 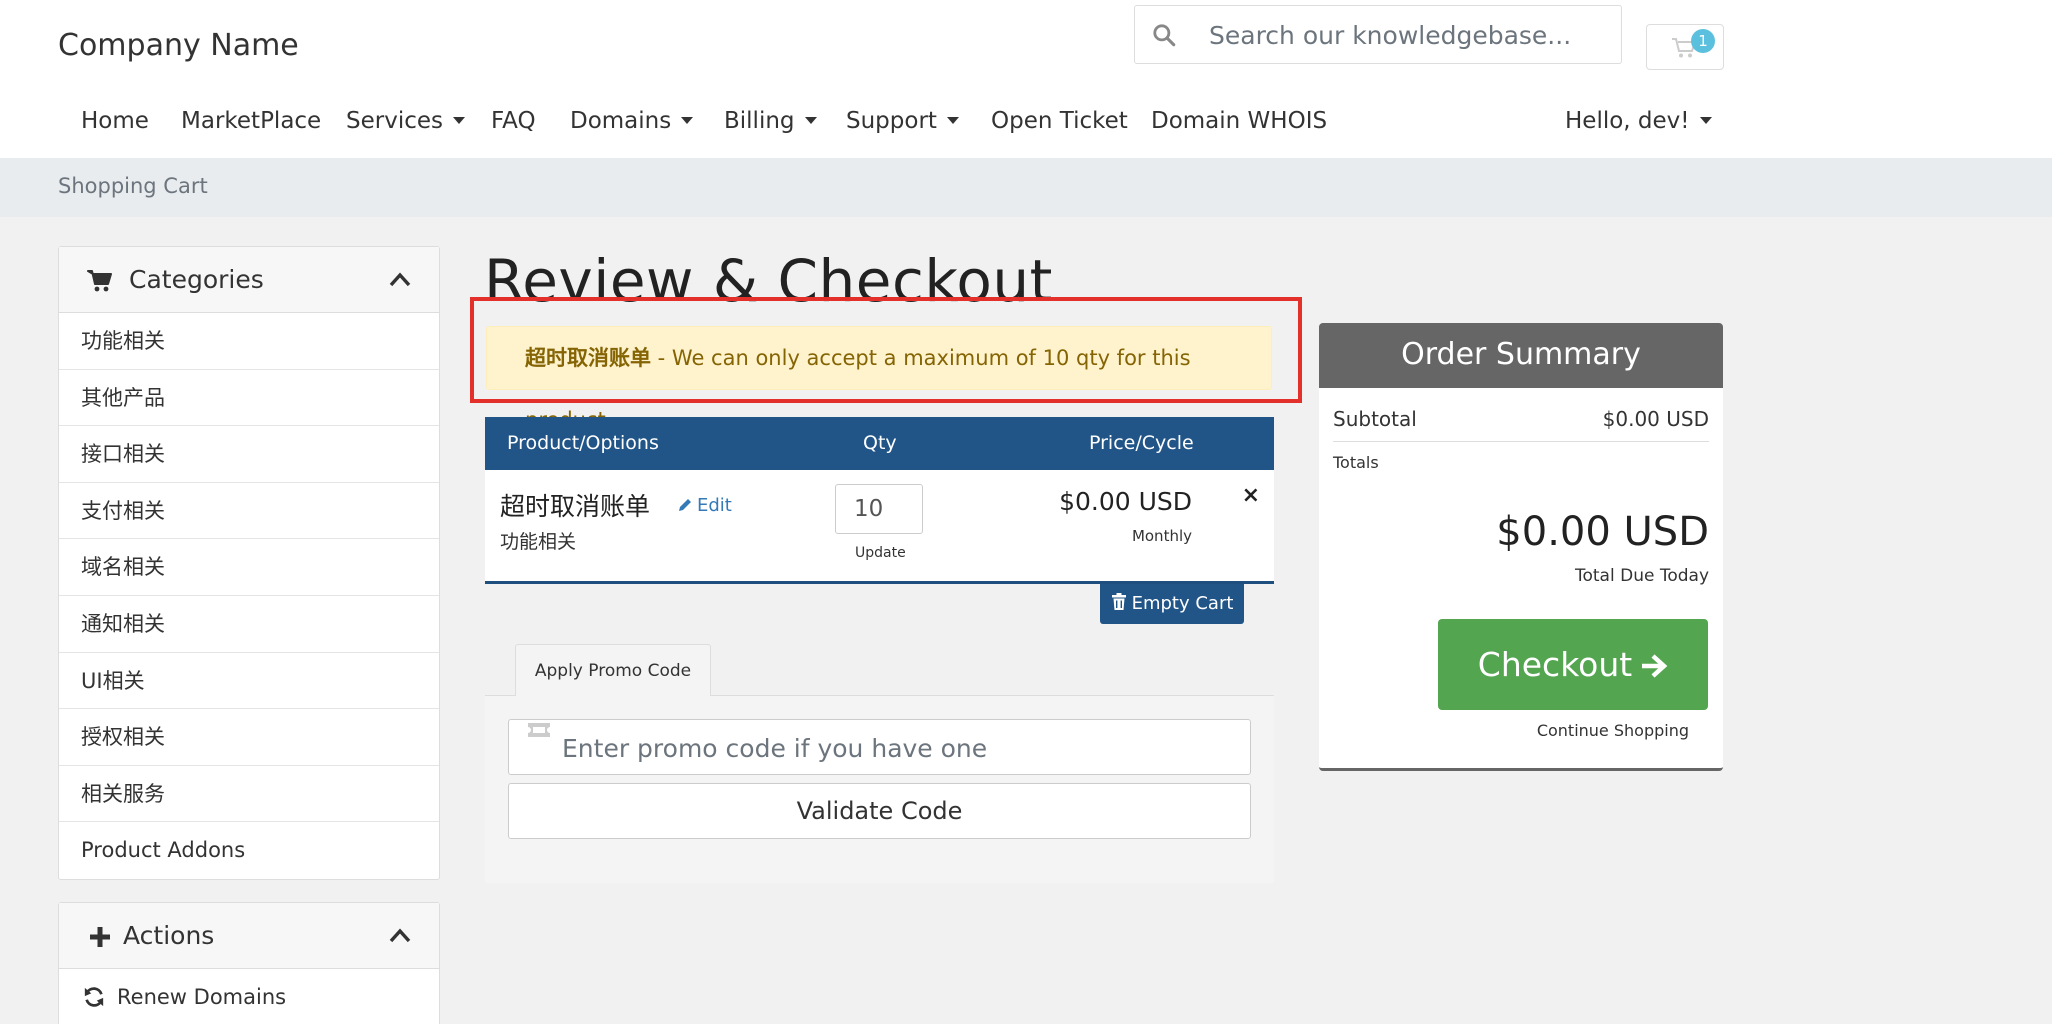 I want to click on item-cycle: Monthly, so click(x=1161, y=536).